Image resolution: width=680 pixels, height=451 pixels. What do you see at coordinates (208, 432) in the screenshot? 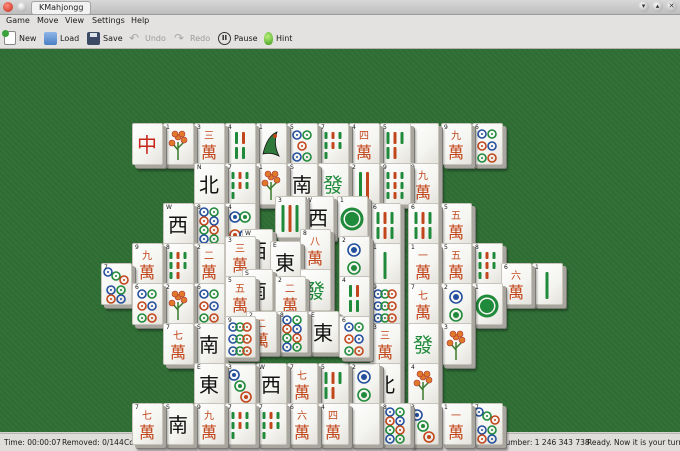
I see `wan-character: 萬` at bounding box center [208, 432].